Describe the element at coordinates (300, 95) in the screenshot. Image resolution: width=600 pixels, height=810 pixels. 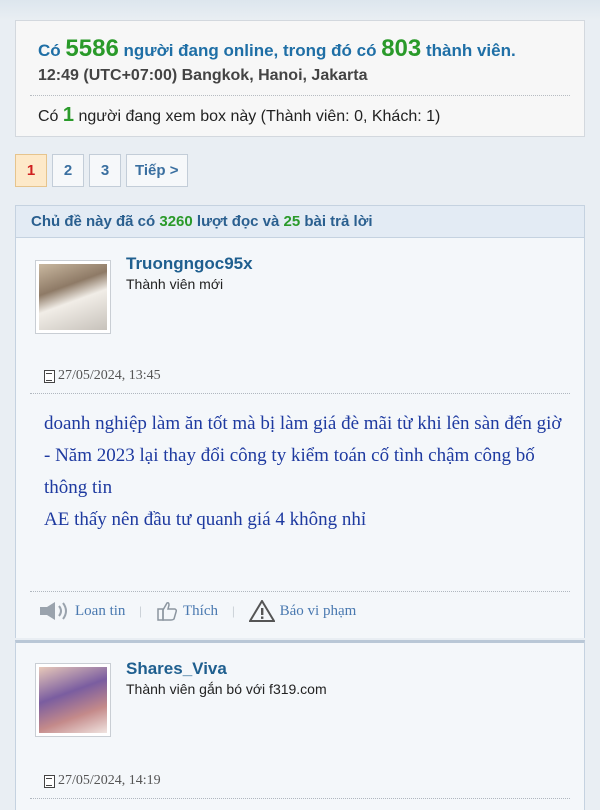
I see `stats-divider` at that location.